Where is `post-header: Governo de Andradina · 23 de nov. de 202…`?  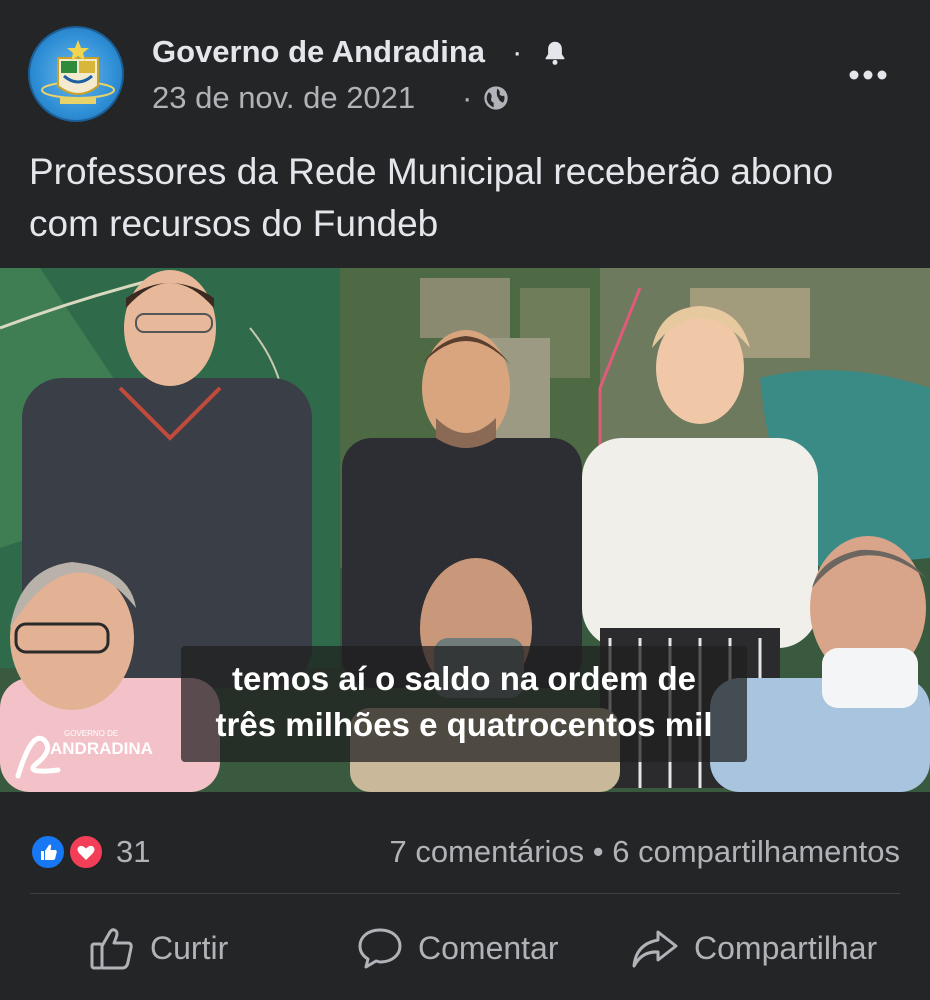 post-header: Governo de Andradina · 23 de nov. de 202… is located at coordinates (465, 65).